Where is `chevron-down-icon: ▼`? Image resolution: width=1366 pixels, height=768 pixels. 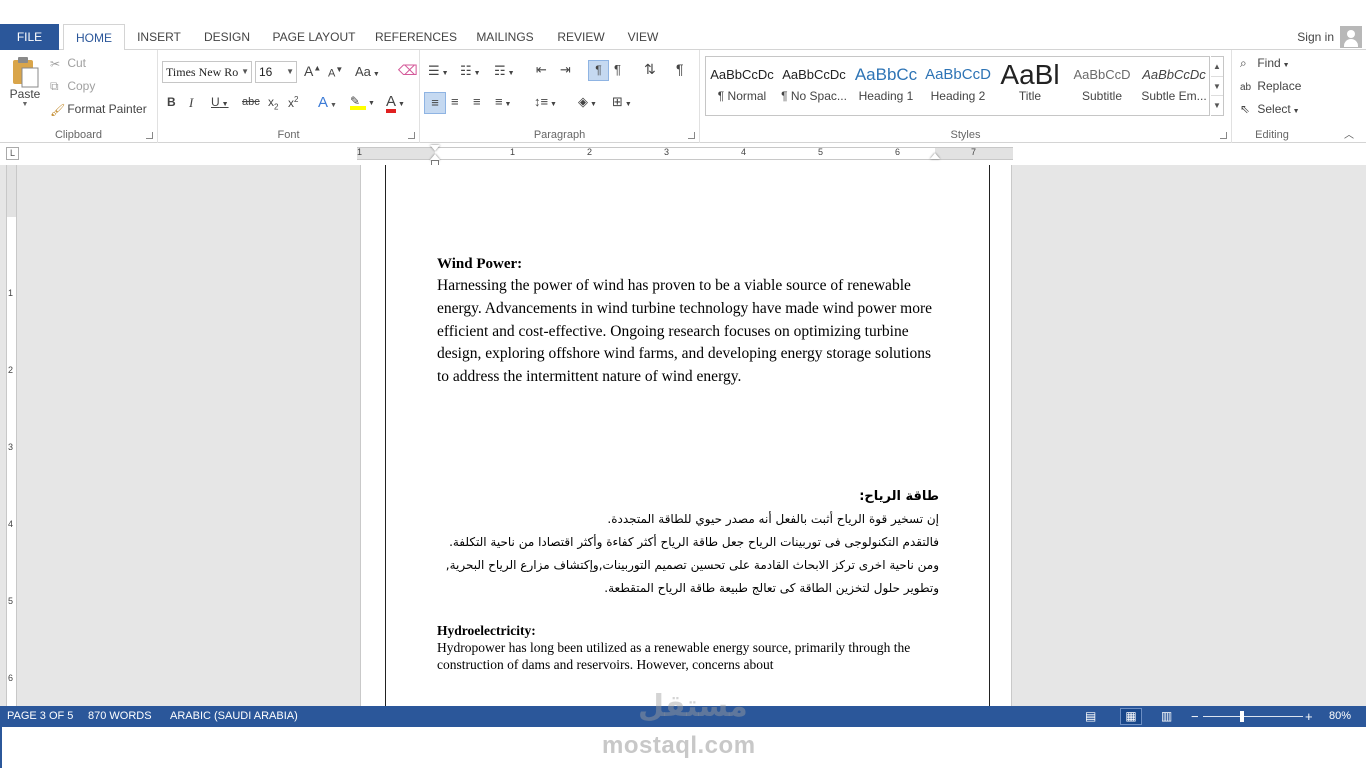
chevron-down-icon: ▼ is located at coordinates (1217, 85).